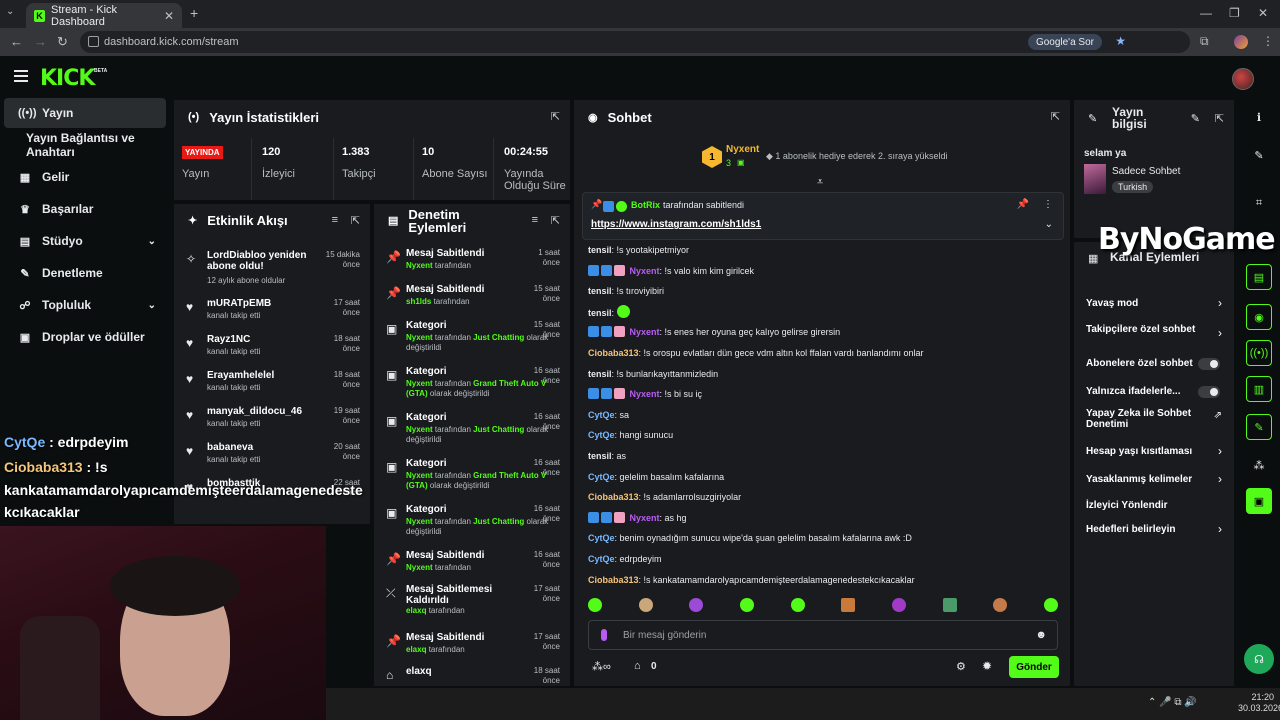 The width and height of the screenshot is (1280, 720). Describe the element at coordinates (418, 301) in the screenshot. I see `mod-user: sh1lds` at that location.